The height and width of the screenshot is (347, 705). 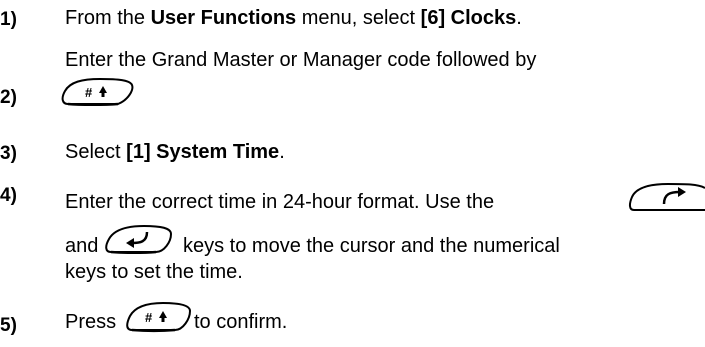 What do you see at coordinates (139, 239) in the screenshot?
I see `left-arrow-key-icon` at bounding box center [139, 239].